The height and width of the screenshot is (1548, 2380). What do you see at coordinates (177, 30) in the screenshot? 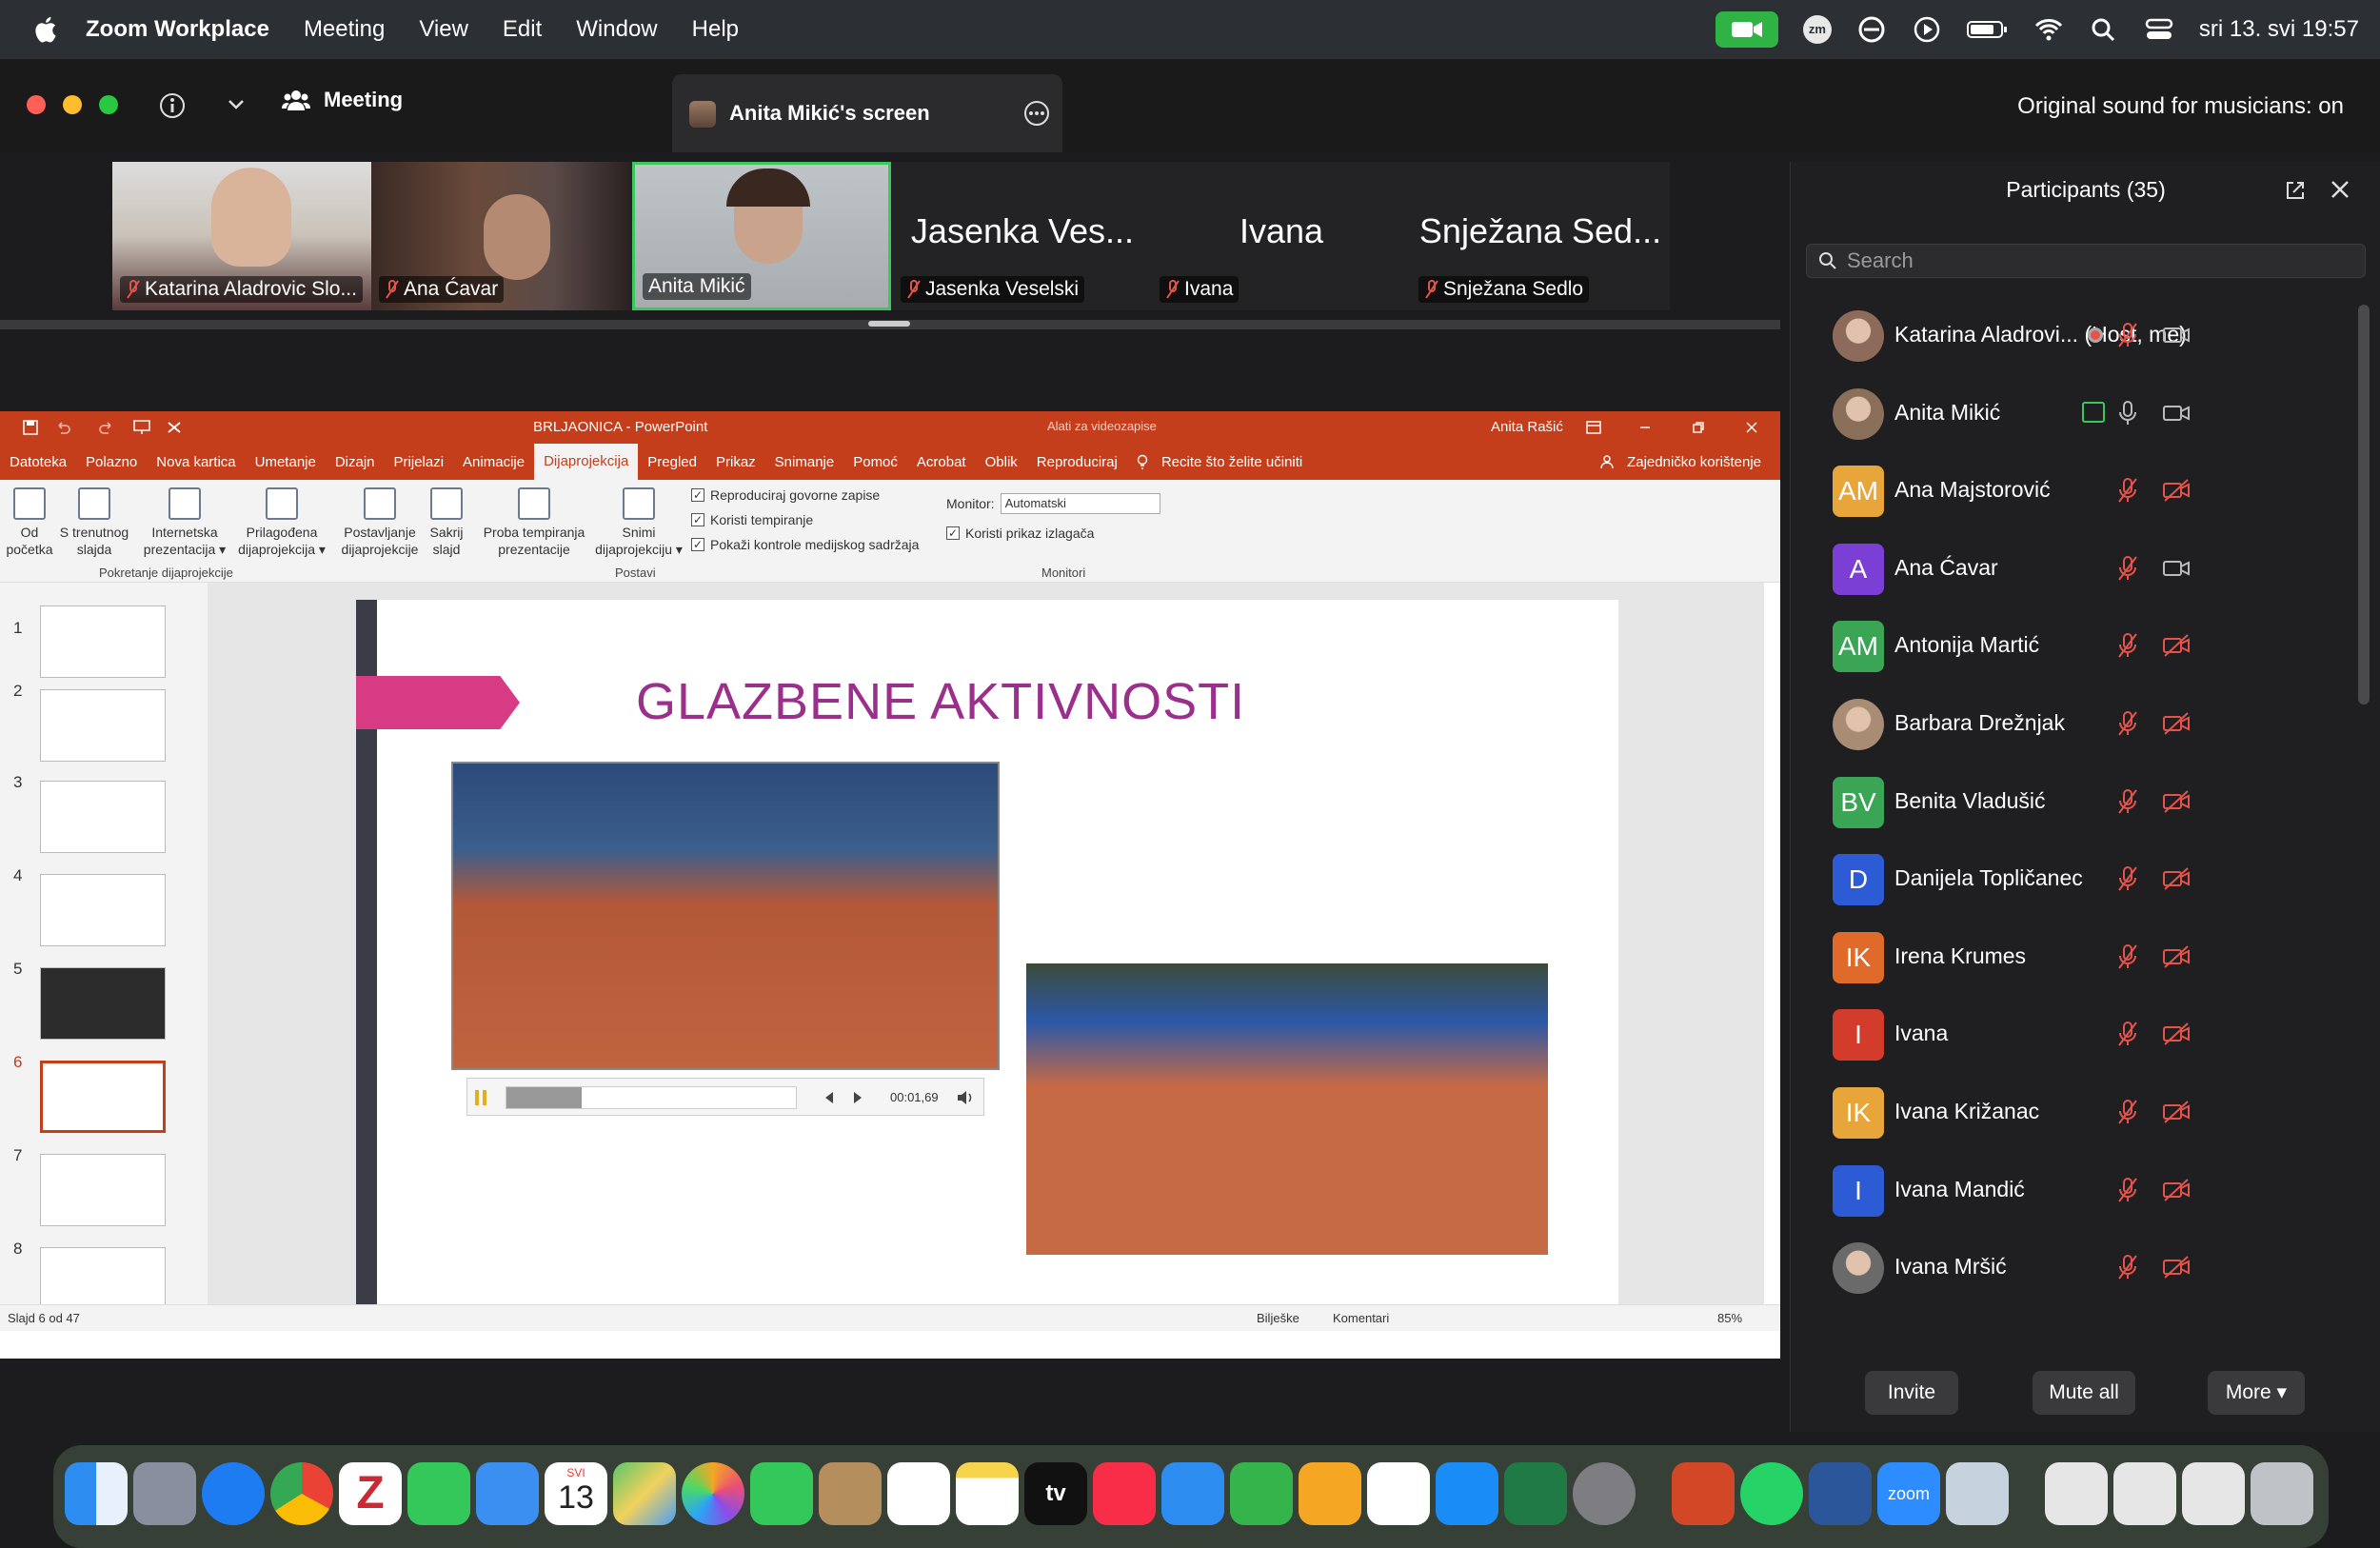
I see `menu-app-name: Zoom Workplace` at bounding box center [177, 30].